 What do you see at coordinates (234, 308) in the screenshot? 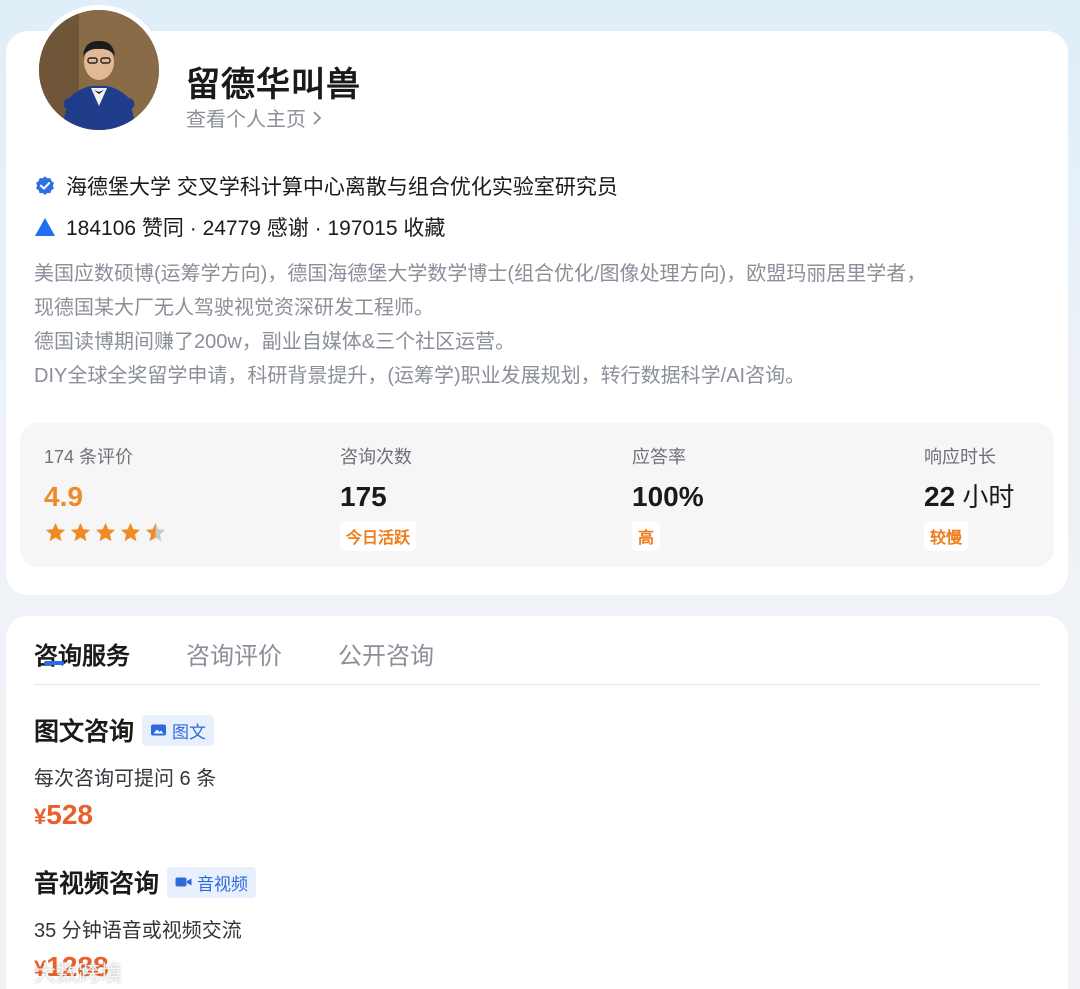
I see `bio-line: 现德国某大厂无人驾驶视觉资深研发工程师。` at bounding box center [234, 308].